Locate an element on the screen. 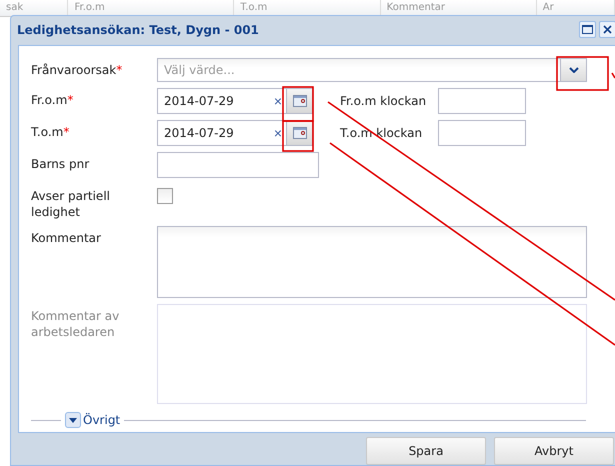 Image resolution: width=615 pixels, height=466 pixels. field-label: Fr.o.m klockan is located at coordinates (383, 101).